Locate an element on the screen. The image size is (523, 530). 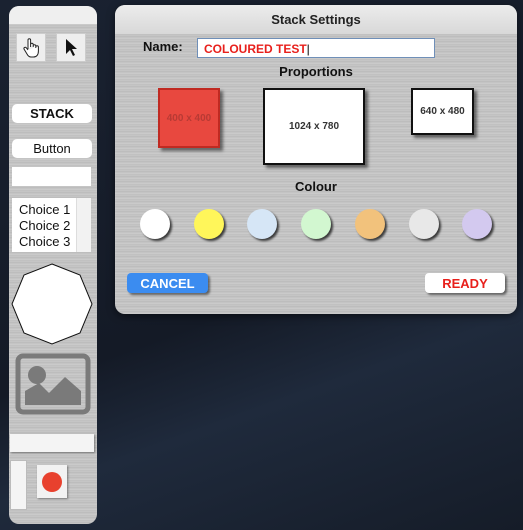
colour-swatch-yellow is located at coordinates (209, 224).